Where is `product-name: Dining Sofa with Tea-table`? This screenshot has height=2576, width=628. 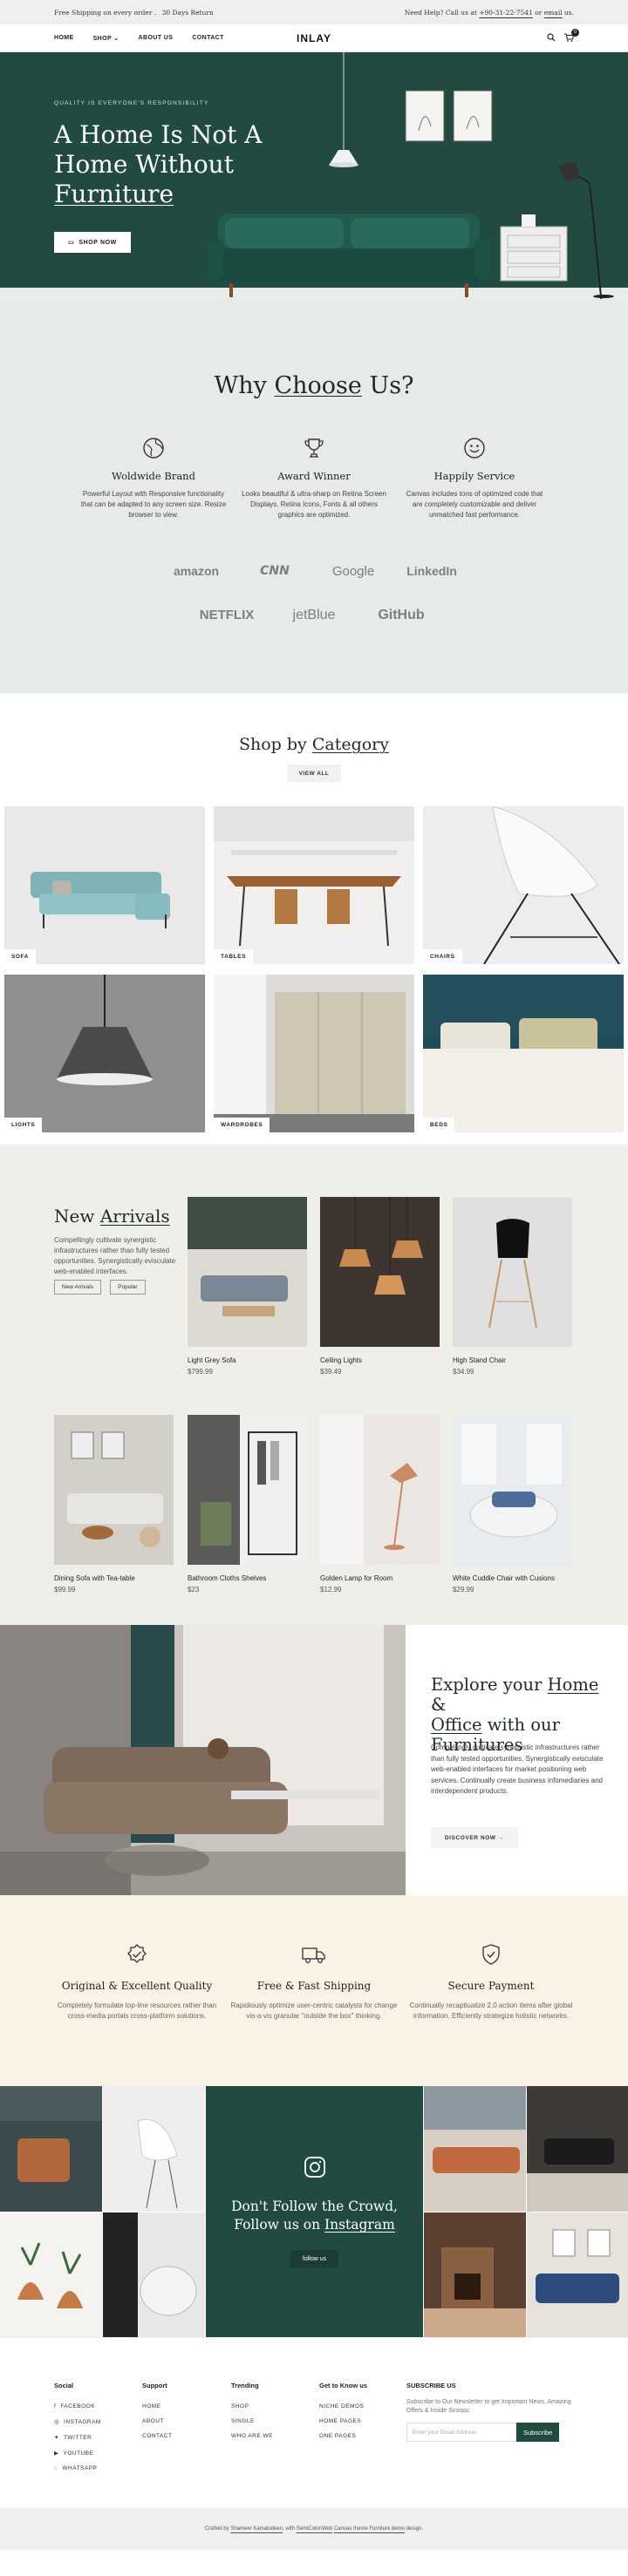 product-name: Dining Sofa with Tea-table is located at coordinates (114, 1578).